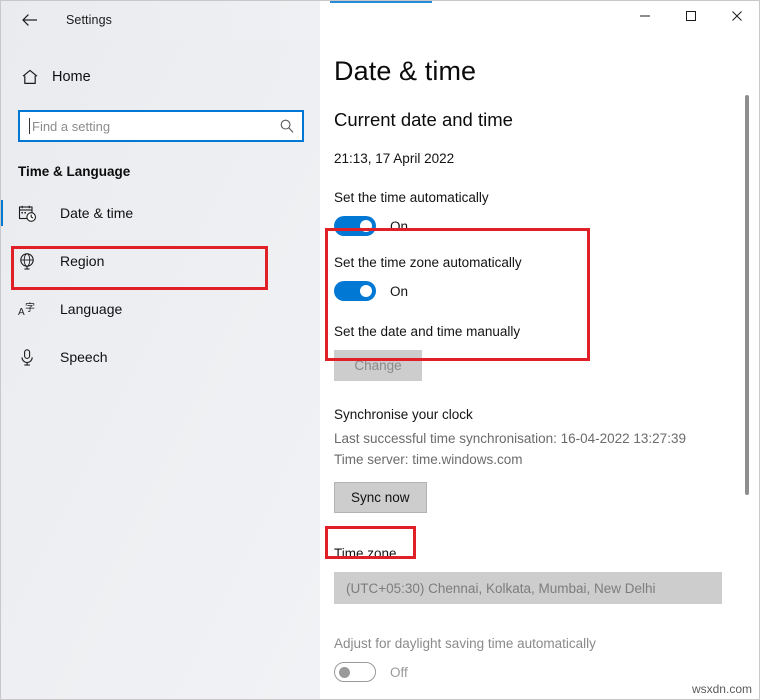  What do you see at coordinates (355, 226) in the screenshot?
I see `set-time-automatically-toggle` at bounding box center [355, 226].